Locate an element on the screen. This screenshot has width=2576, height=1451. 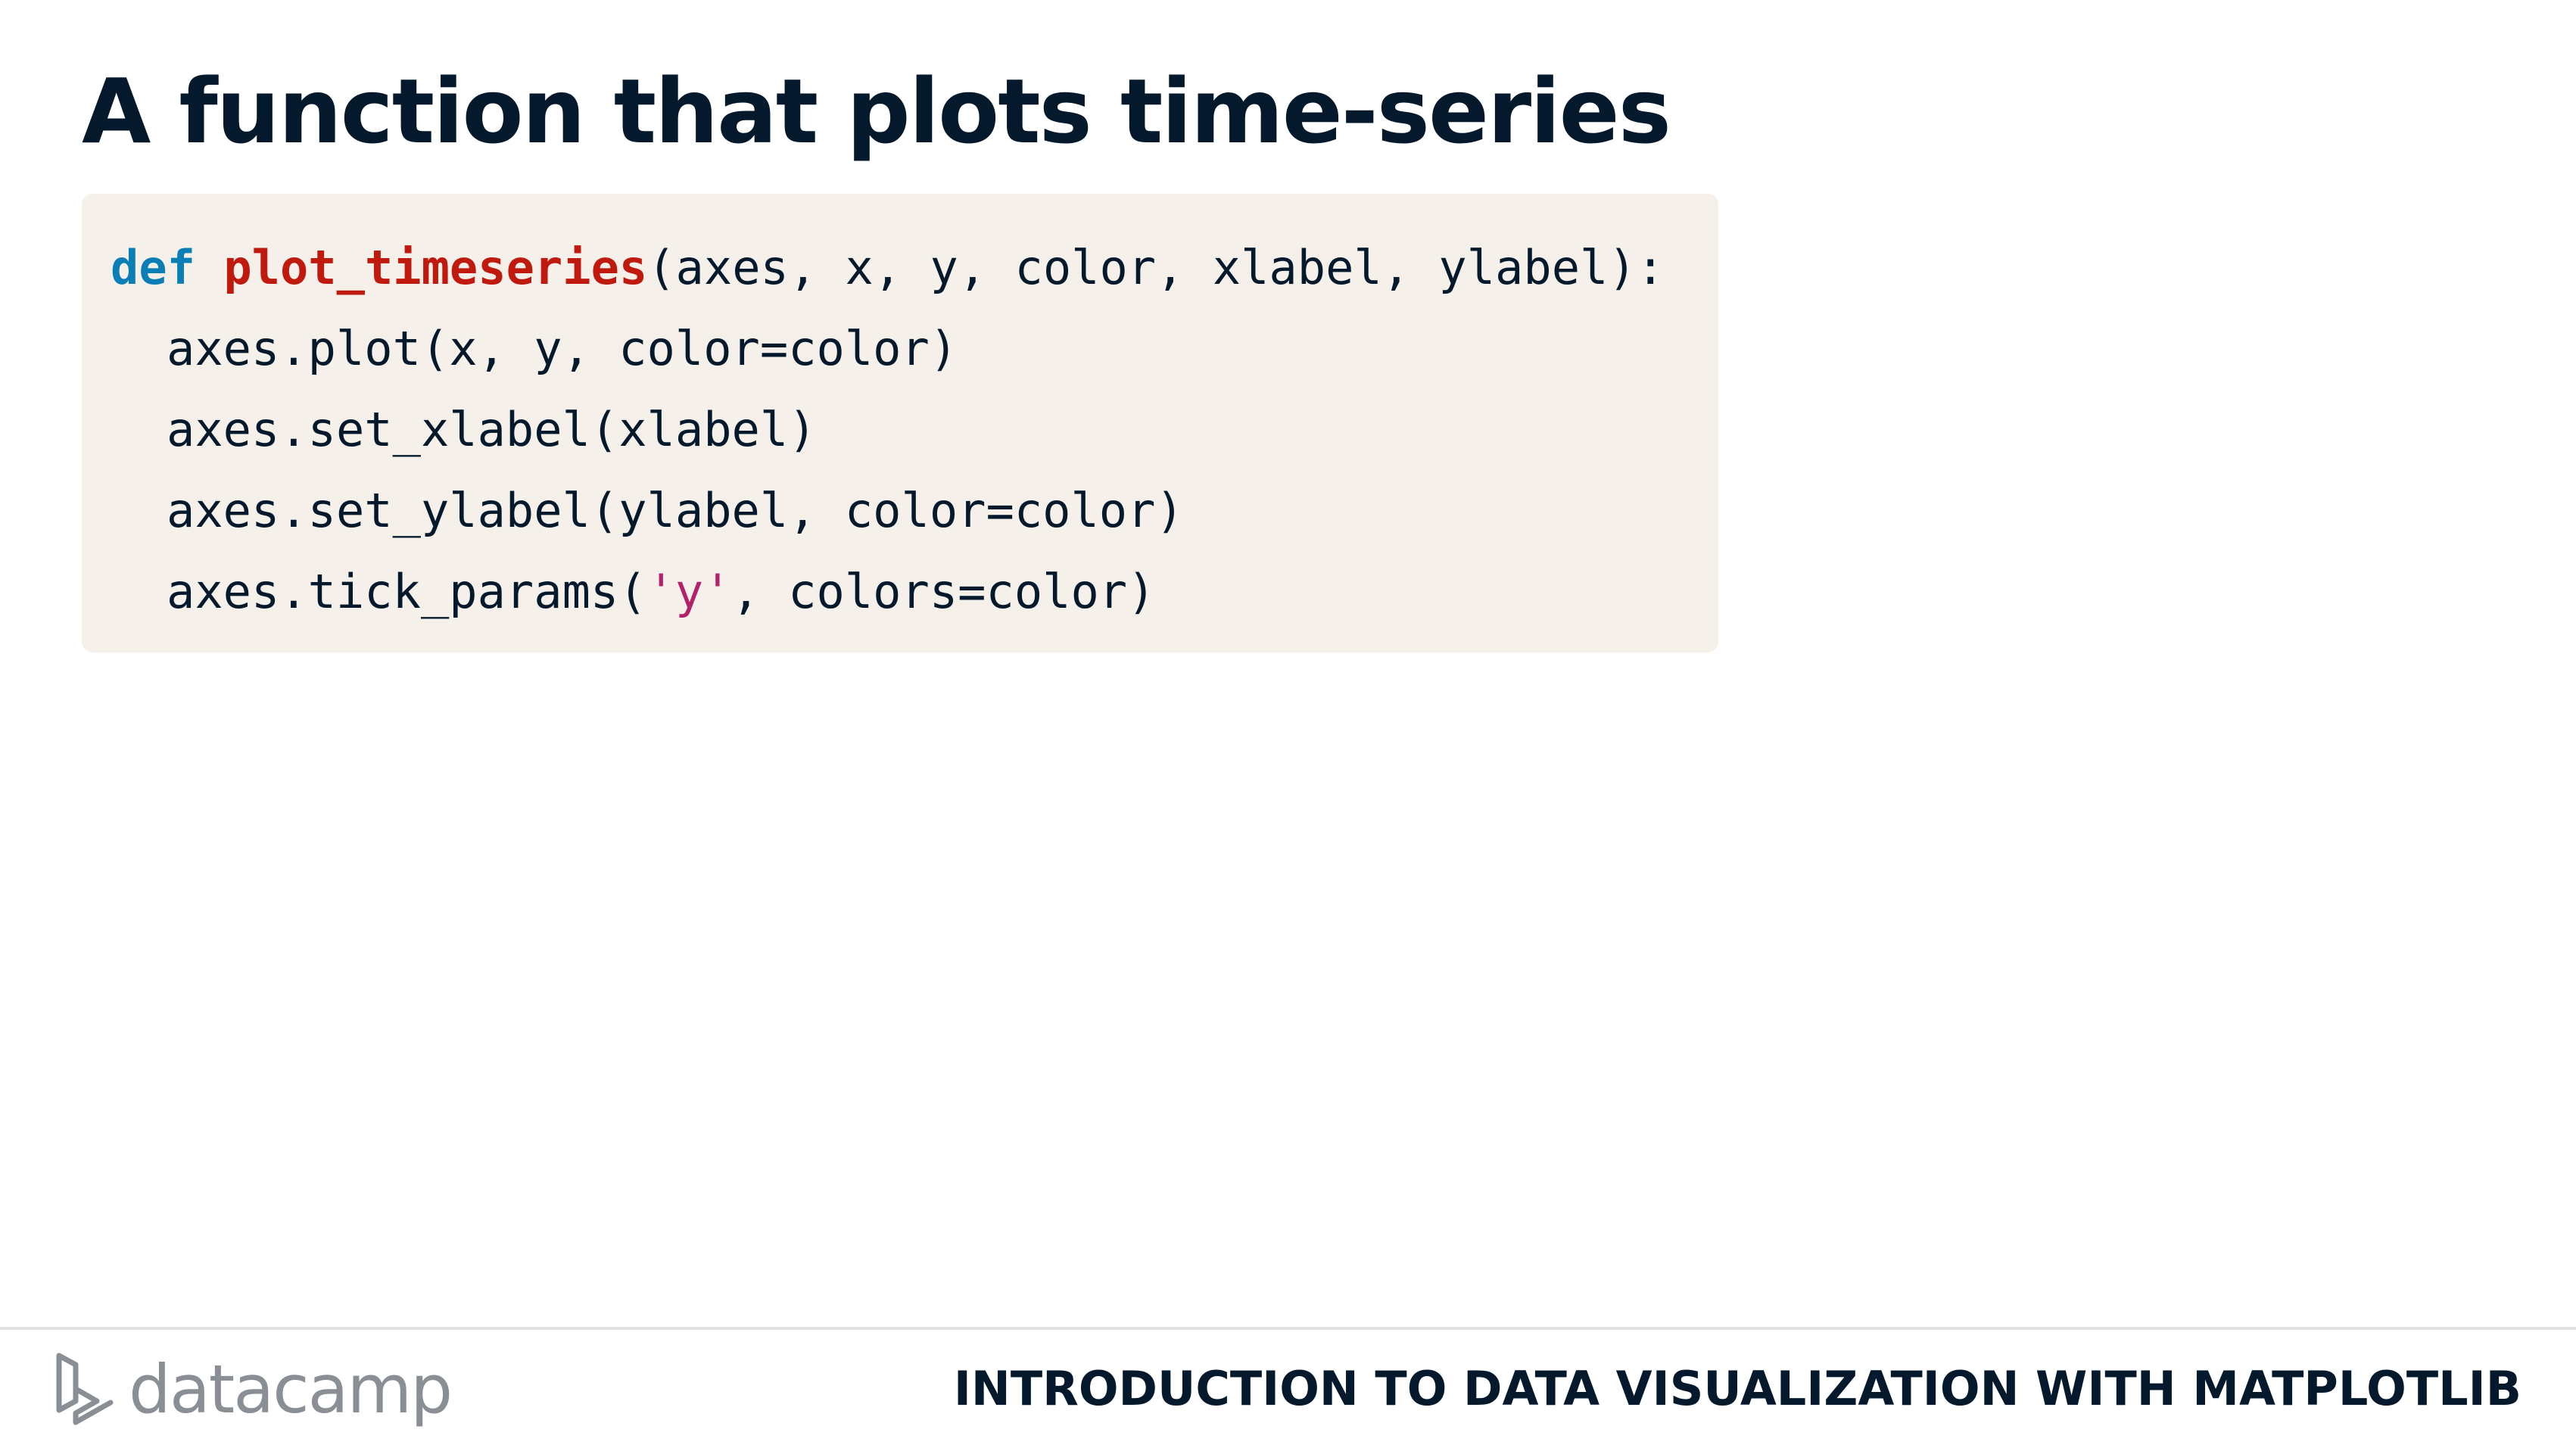
datacamp-logo: datacamp is located at coordinates (253, 1389).